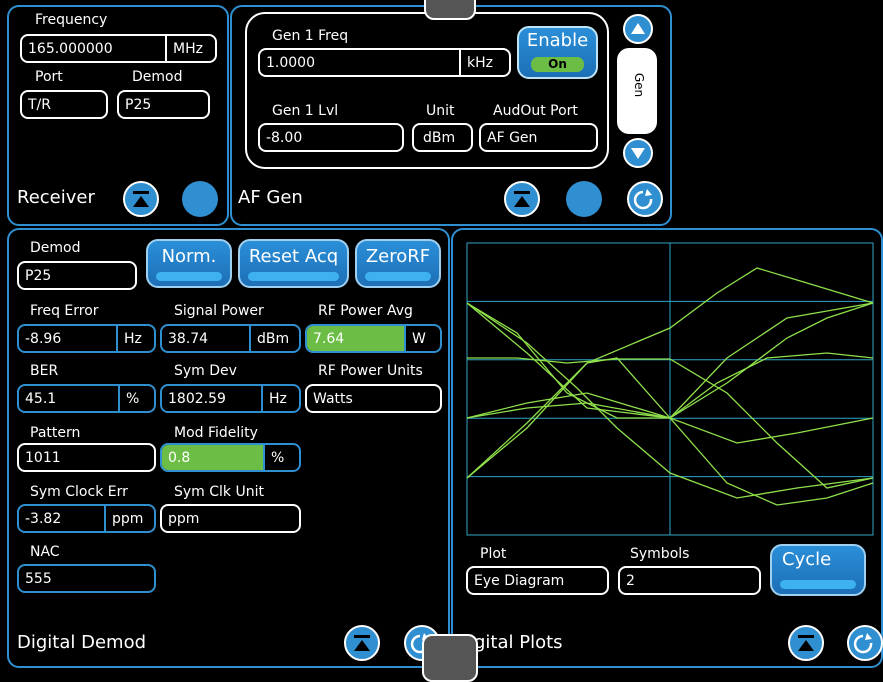  Describe the element at coordinates (212, 457) in the screenshot. I see `mod-fidelity-value: 0.8` at that location.